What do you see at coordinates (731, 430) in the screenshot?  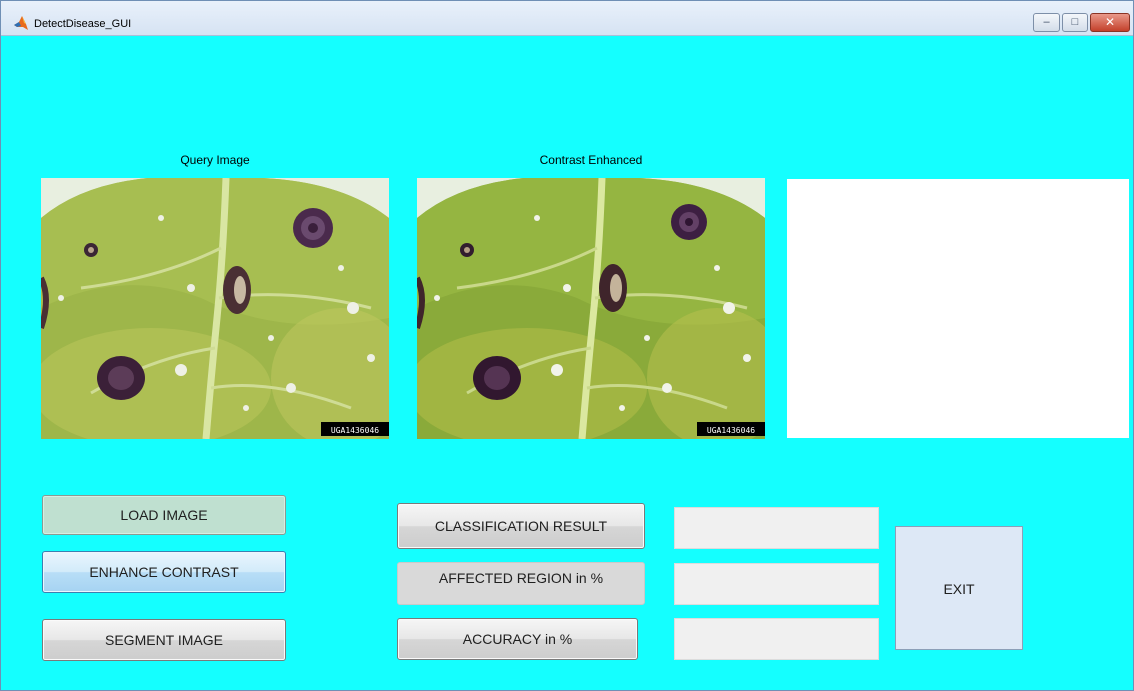 I see `enhanced-watermark: UGA1436046` at bounding box center [731, 430].